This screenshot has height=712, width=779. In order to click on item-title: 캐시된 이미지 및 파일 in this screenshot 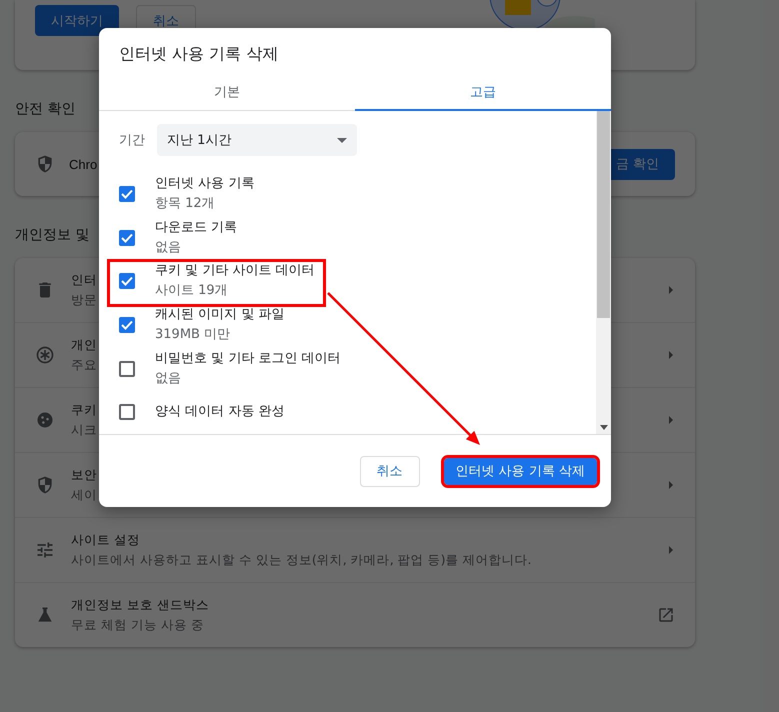, I will do `click(219, 315)`.